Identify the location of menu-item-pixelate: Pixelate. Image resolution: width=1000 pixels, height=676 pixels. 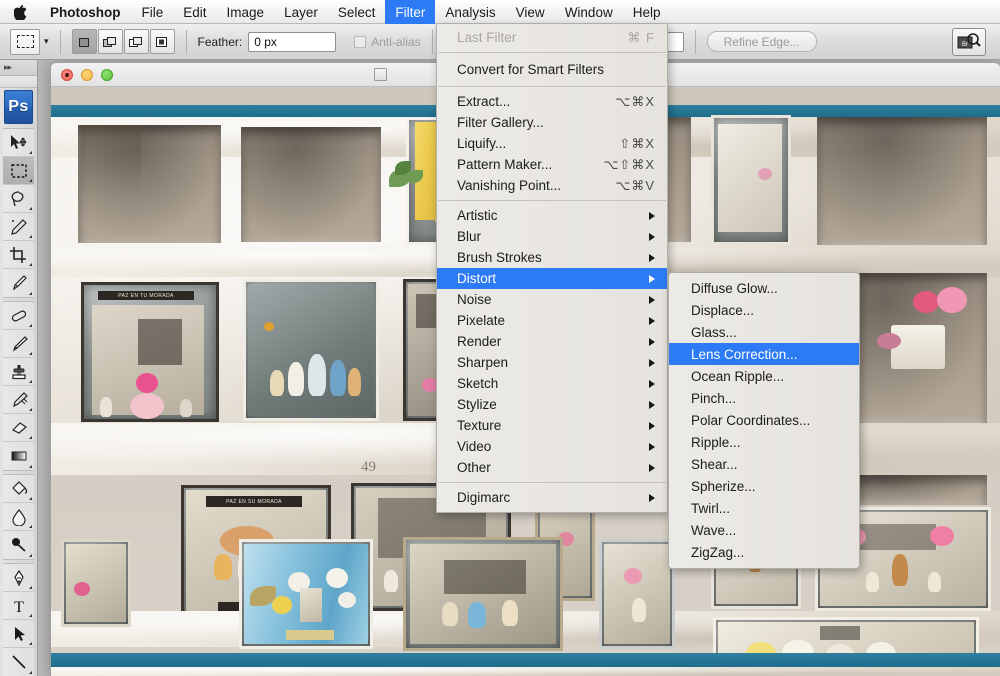
(552, 320).